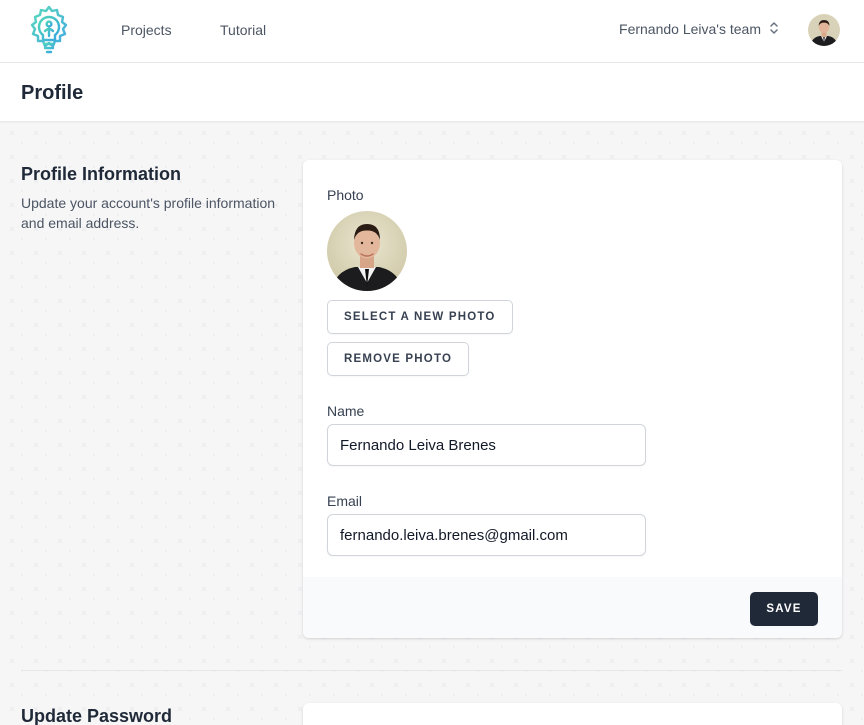  I want to click on team-switcher-label: Fernando Leiva's team, so click(690, 29).